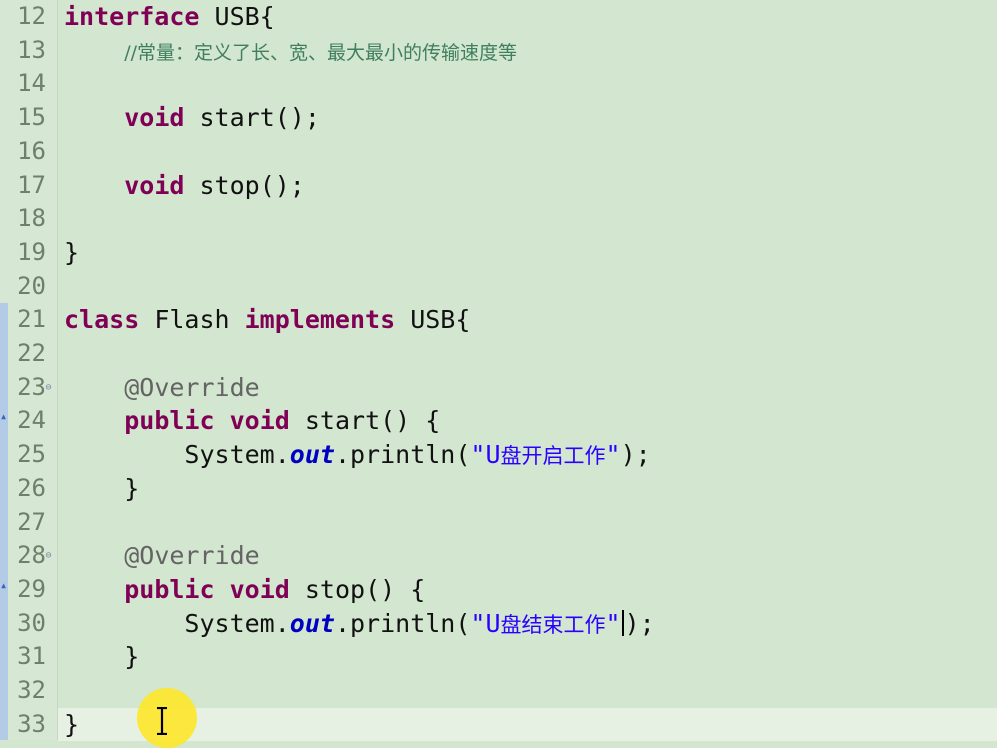 This screenshot has height=748, width=997. Describe the element at coordinates (31, 251) in the screenshot. I see `line-number: 19` at that location.